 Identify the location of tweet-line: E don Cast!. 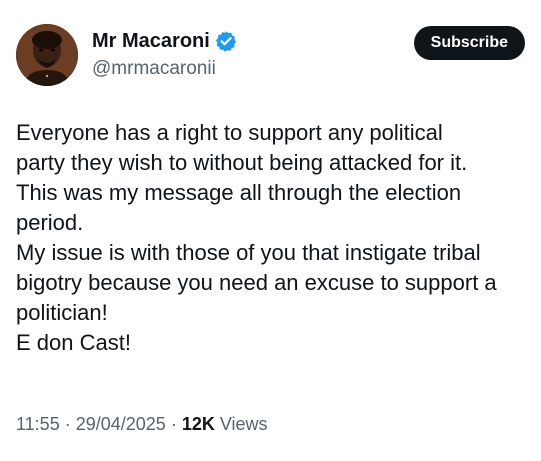
(73, 342).